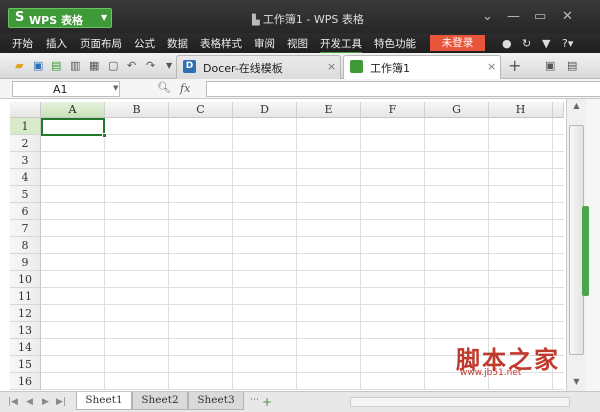 This screenshot has width=600, height=412. Describe the element at coordinates (25, 347) in the screenshot. I see `row-header-14: 14` at that location.